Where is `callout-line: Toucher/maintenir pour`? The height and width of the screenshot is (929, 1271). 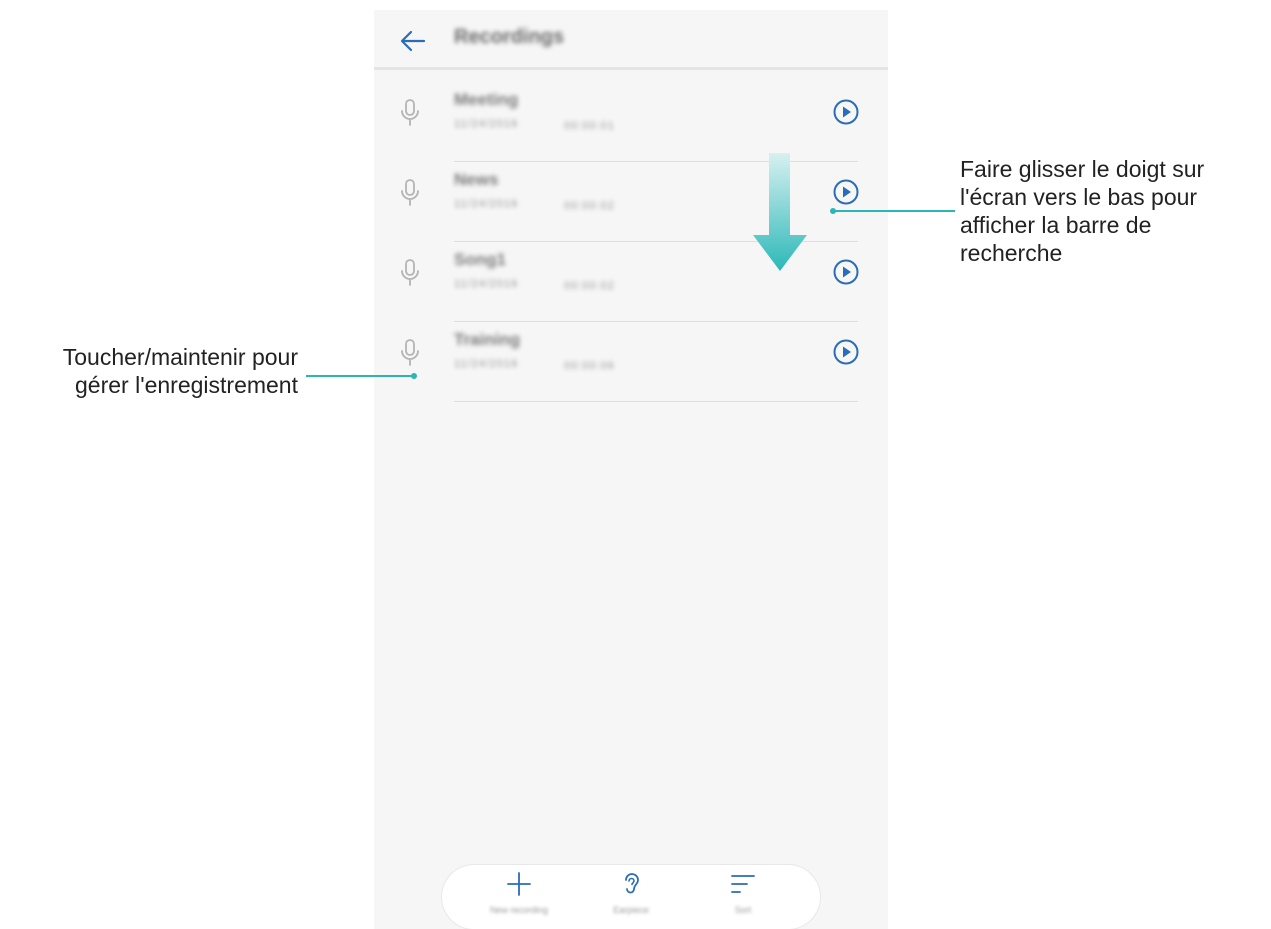 callout-line: Toucher/maintenir pour is located at coordinates (180, 357).